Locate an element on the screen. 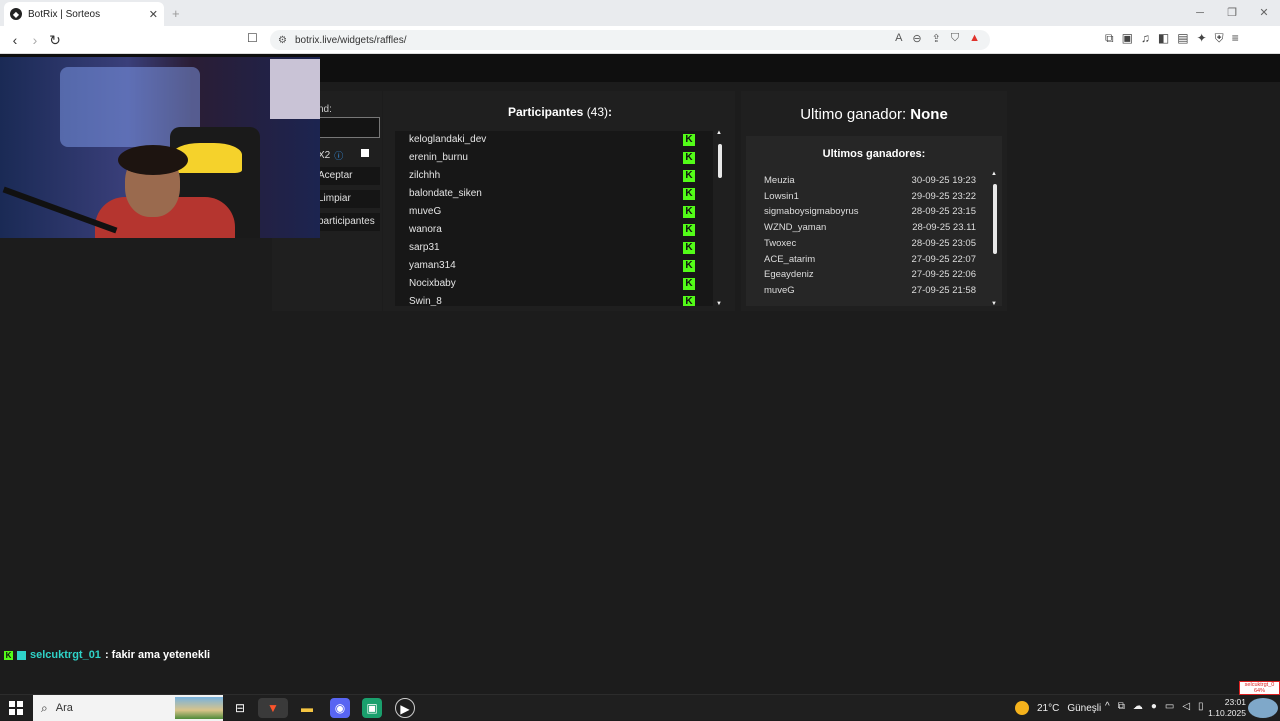 The image size is (1280, 721). webcam-person-hair is located at coordinates (153, 160).